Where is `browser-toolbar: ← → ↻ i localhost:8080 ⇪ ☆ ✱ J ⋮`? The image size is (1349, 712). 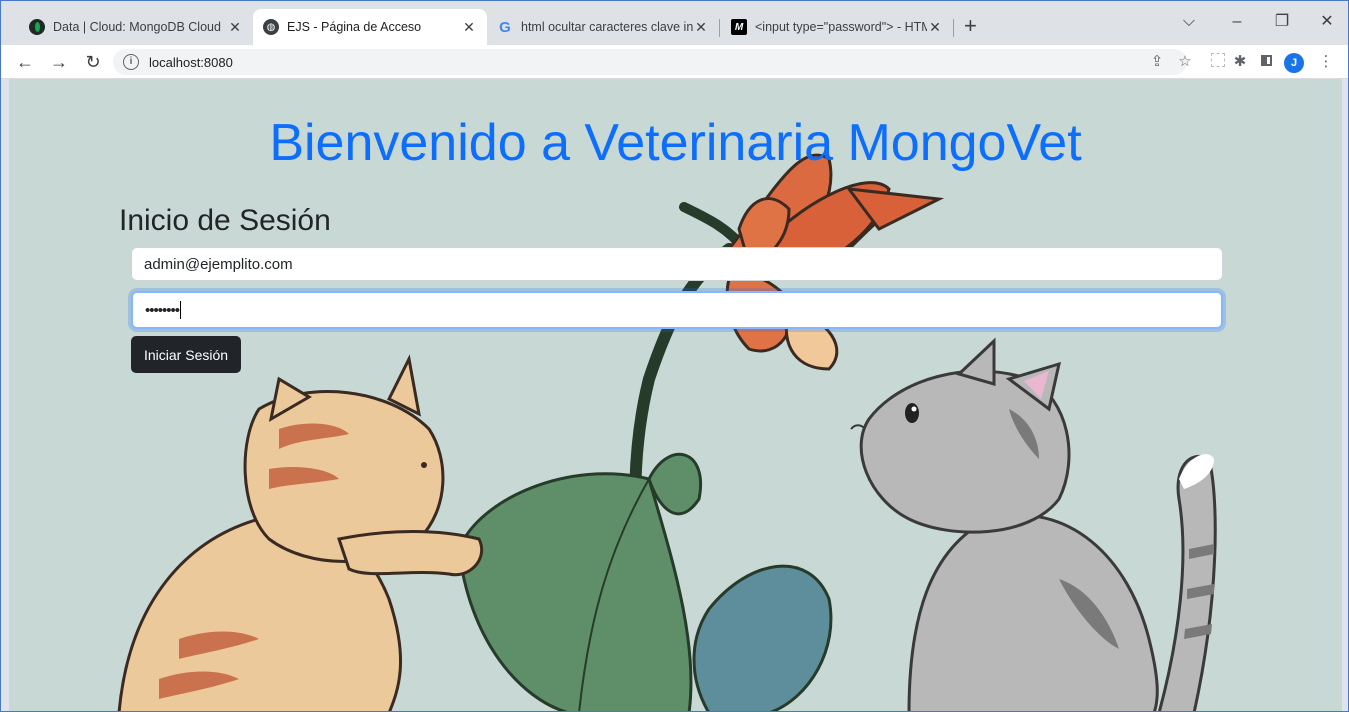
browser-toolbar: ← → ↻ i localhost:8080 ⇪ ☆ ✱ J ⋮ is located at coordinates (674, 62).